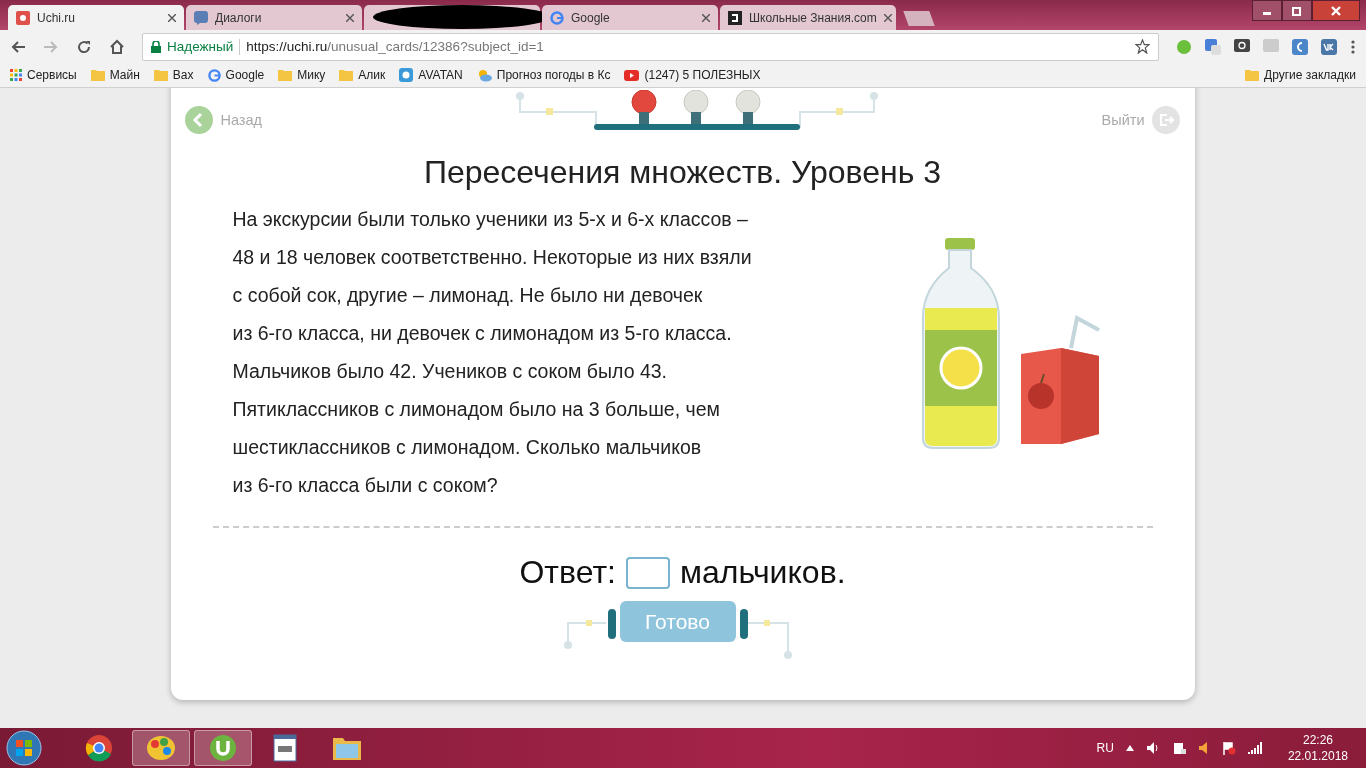  Describe the element at coordinates (1267, 10) in the screenshot. I see `minimize-button` at that location.